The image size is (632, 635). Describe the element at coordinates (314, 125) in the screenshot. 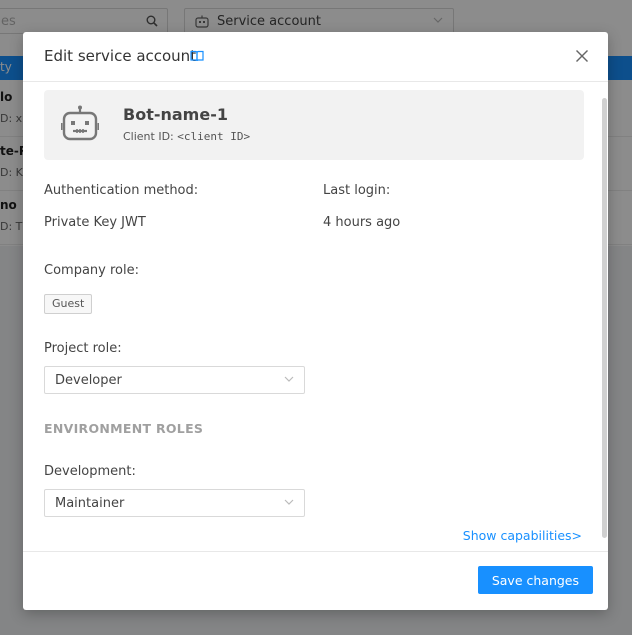

I see `bot-info-card: Bot-name-1 Client ID: <client ID>` at that location.